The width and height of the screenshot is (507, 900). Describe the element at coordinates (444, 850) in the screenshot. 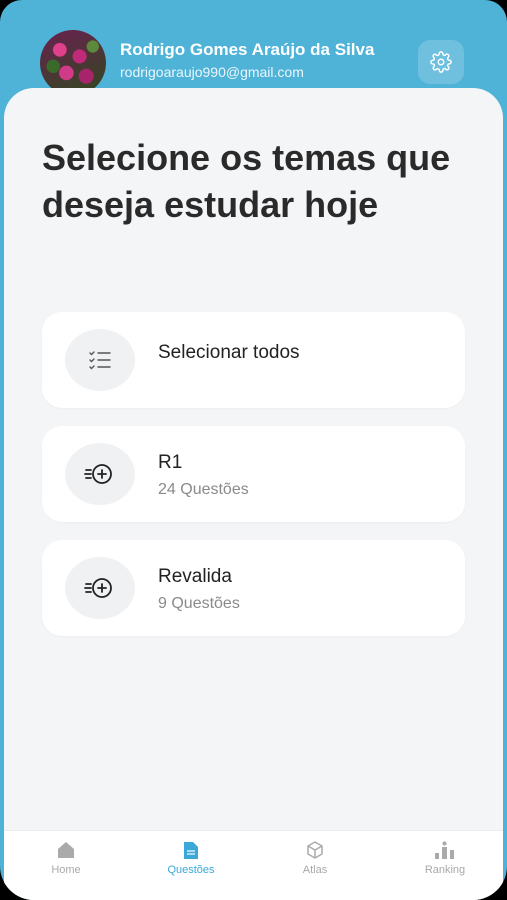

I see `ranking-icon` at that location.